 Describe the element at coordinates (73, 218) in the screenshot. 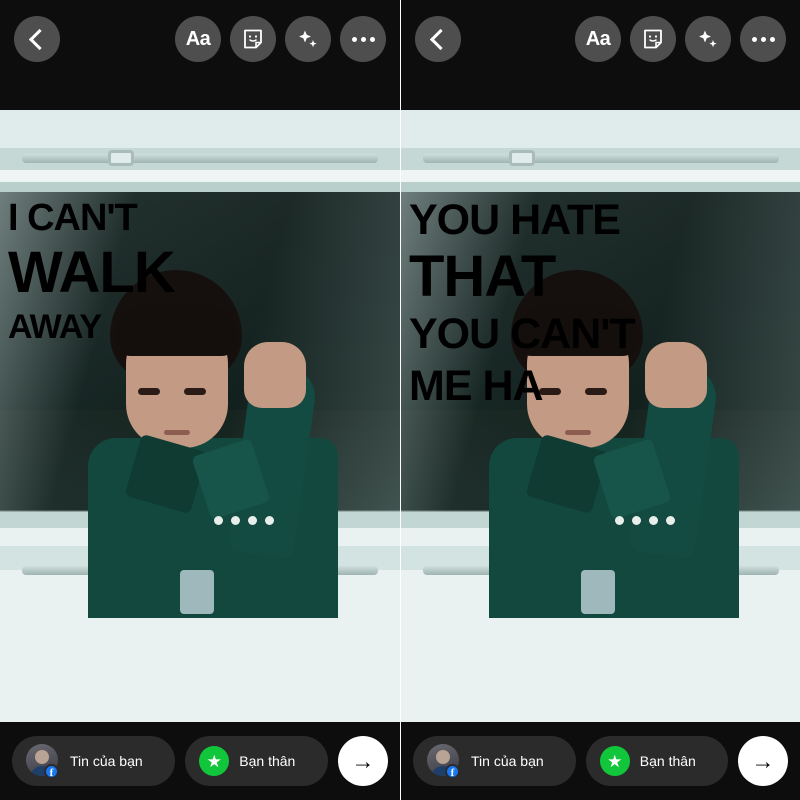

I see `story-text-line-1: I CAN'T` at that location.